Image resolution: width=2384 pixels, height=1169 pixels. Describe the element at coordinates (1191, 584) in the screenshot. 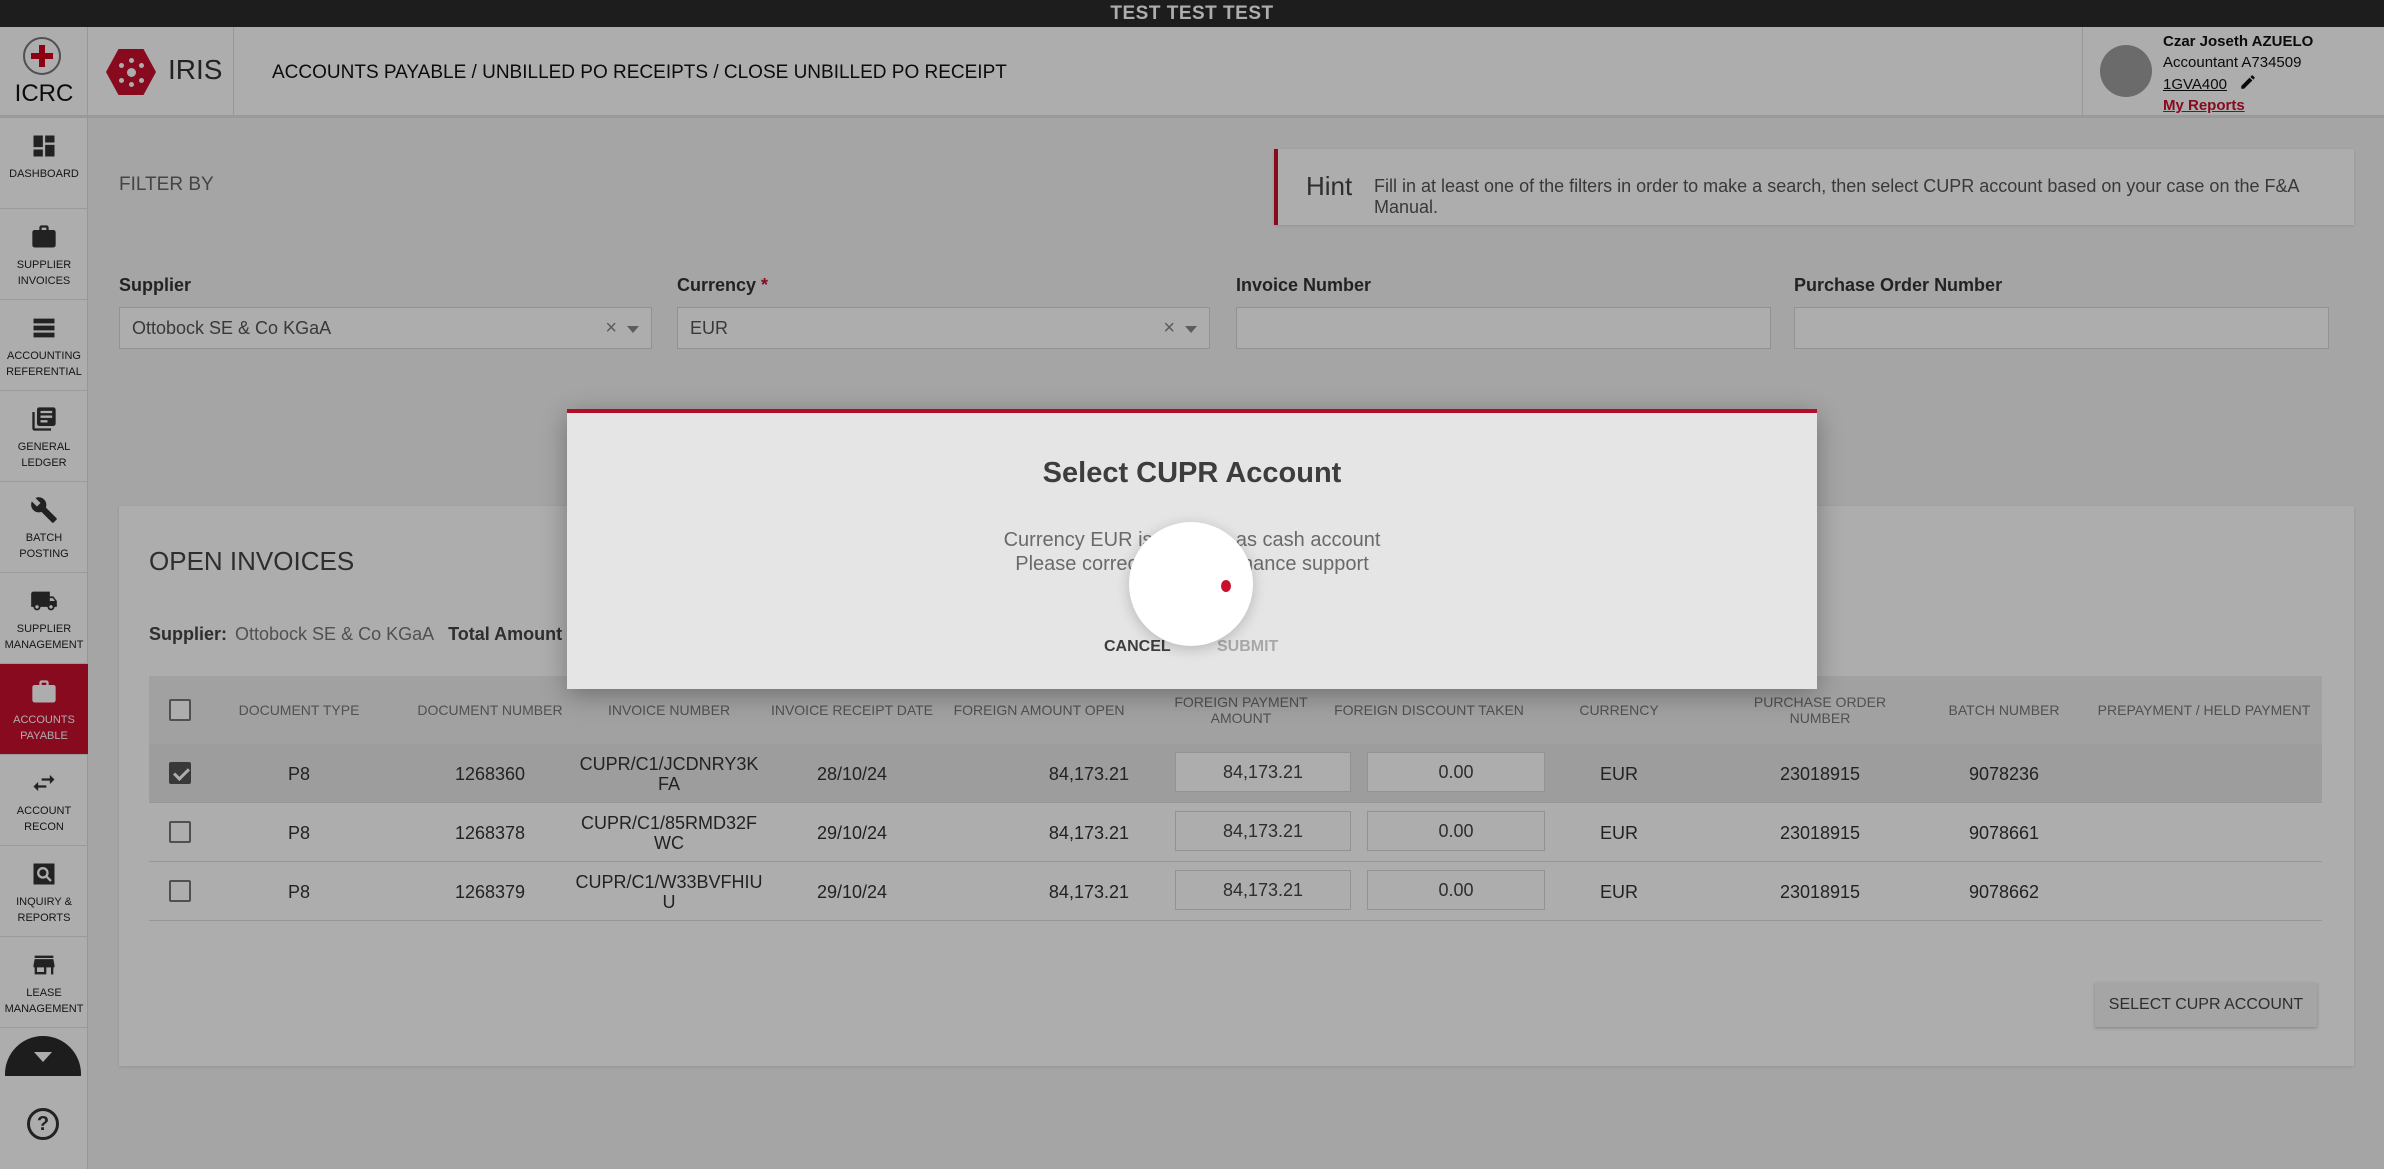

I see `loading-spinner` at that location.